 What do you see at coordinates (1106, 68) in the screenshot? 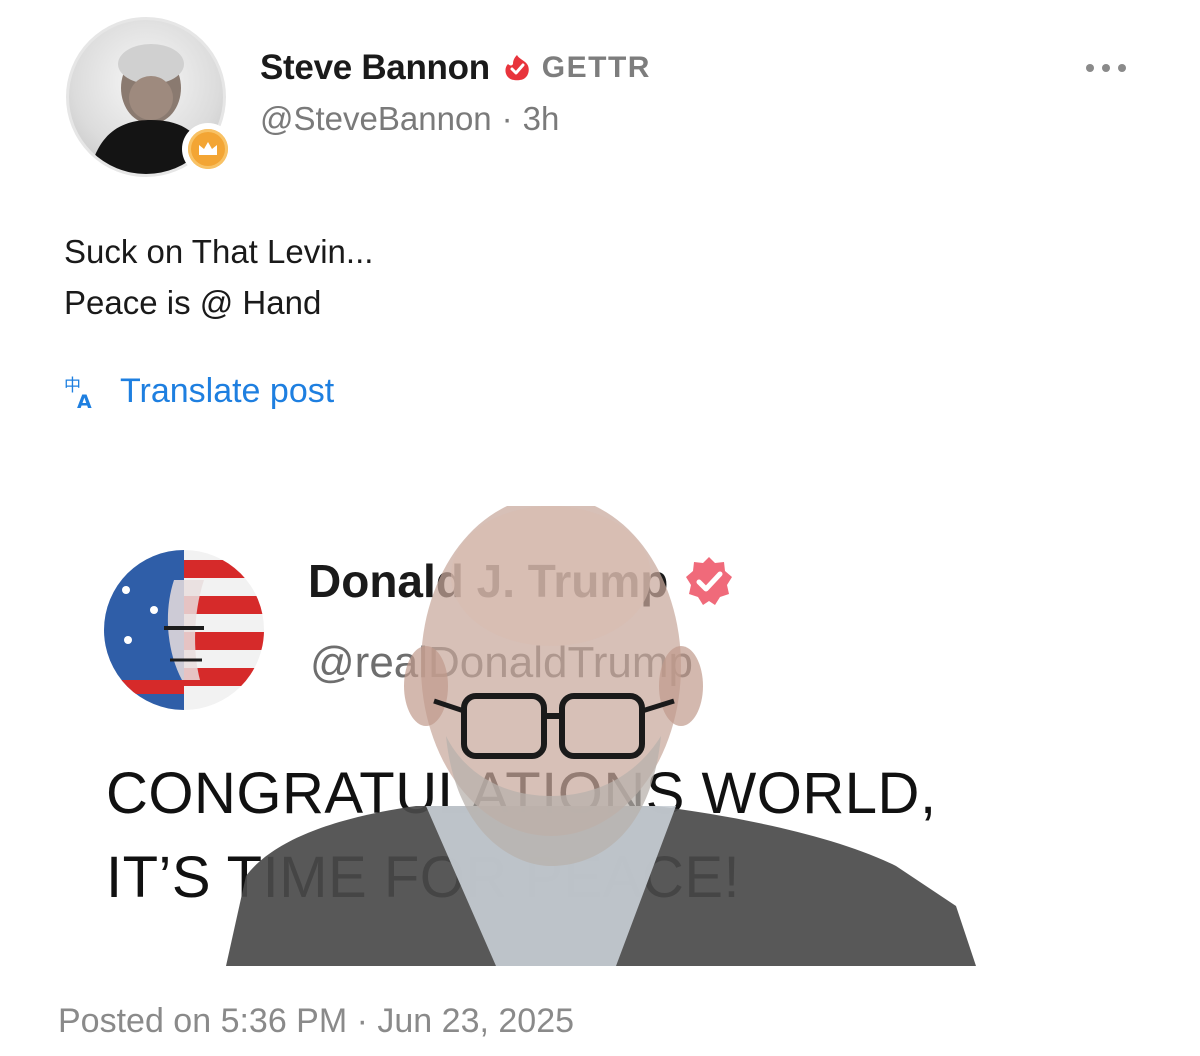
I see `more-options-button` at bounding box center [1106, 68].